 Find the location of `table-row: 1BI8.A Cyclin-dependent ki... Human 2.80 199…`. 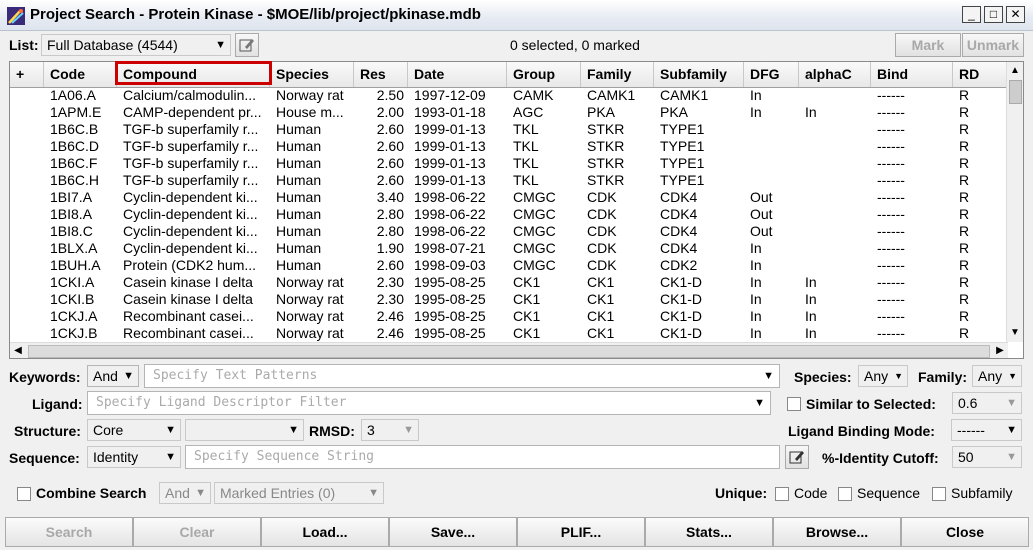

table-row: 1BI8.A Cyclin-dependent ki... Human 2.80 199… is located at coordinates (509, 214).